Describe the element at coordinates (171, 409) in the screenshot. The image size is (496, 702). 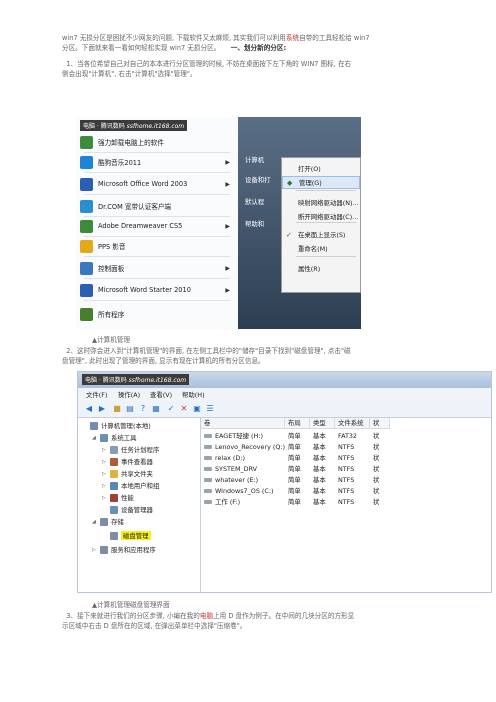
I see `check-icon: ✓` at that location.